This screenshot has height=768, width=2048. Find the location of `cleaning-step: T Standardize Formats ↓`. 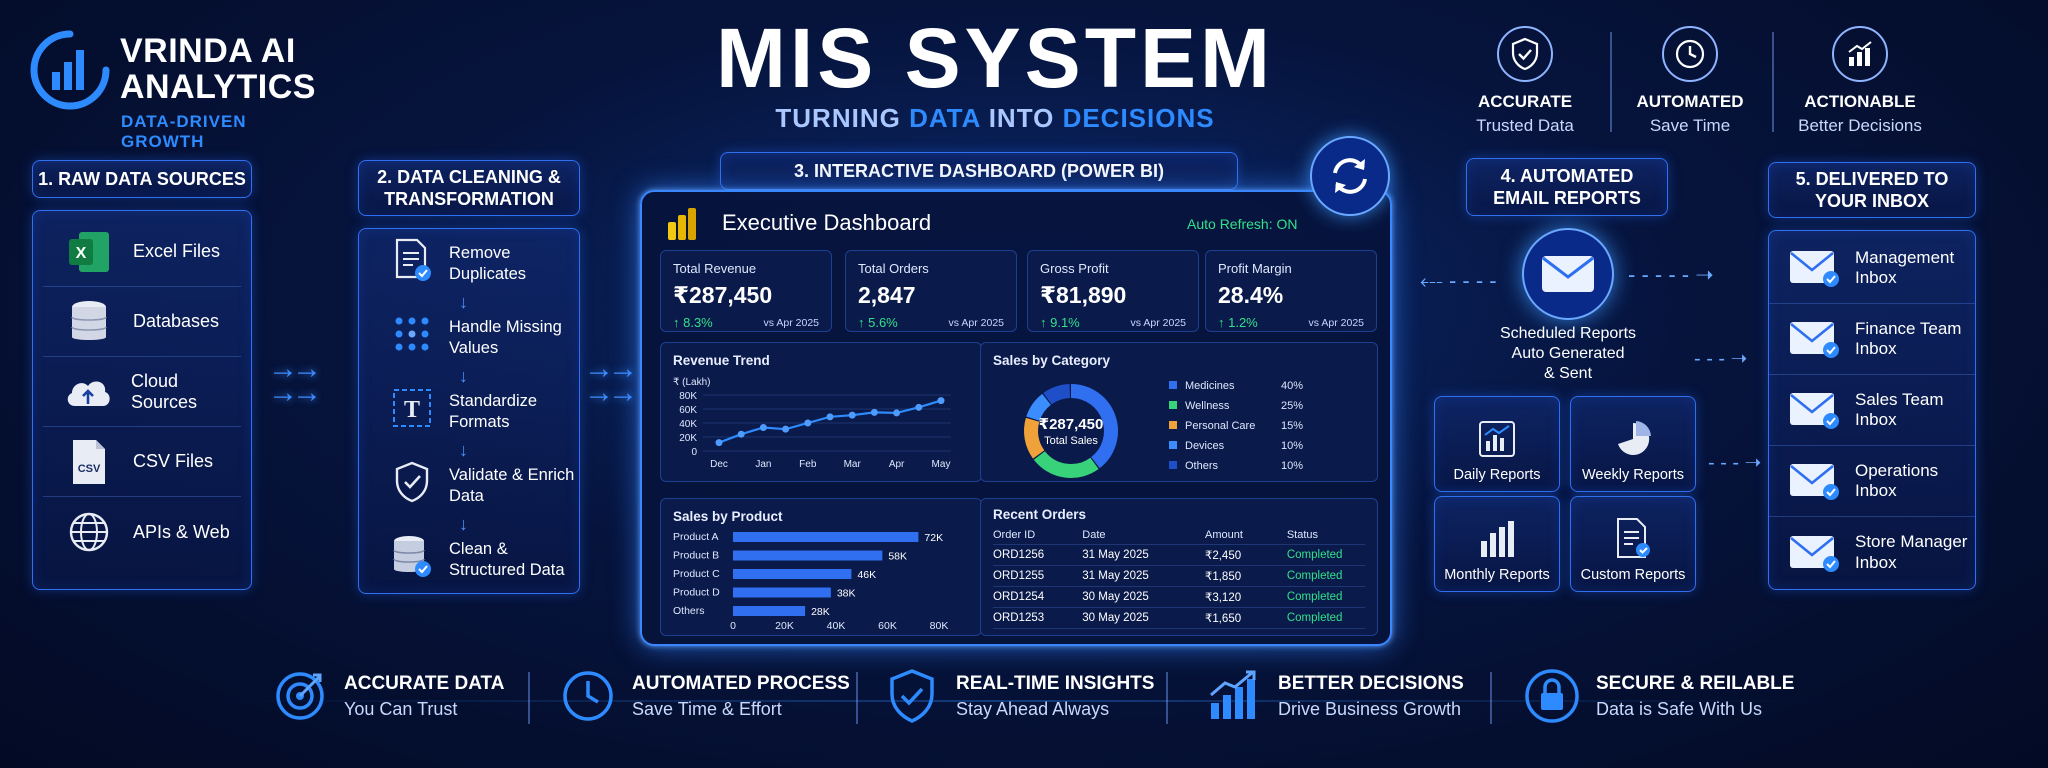

cleaning-step: T Standardize Formats ↓ is located at coordinates (469, 422).